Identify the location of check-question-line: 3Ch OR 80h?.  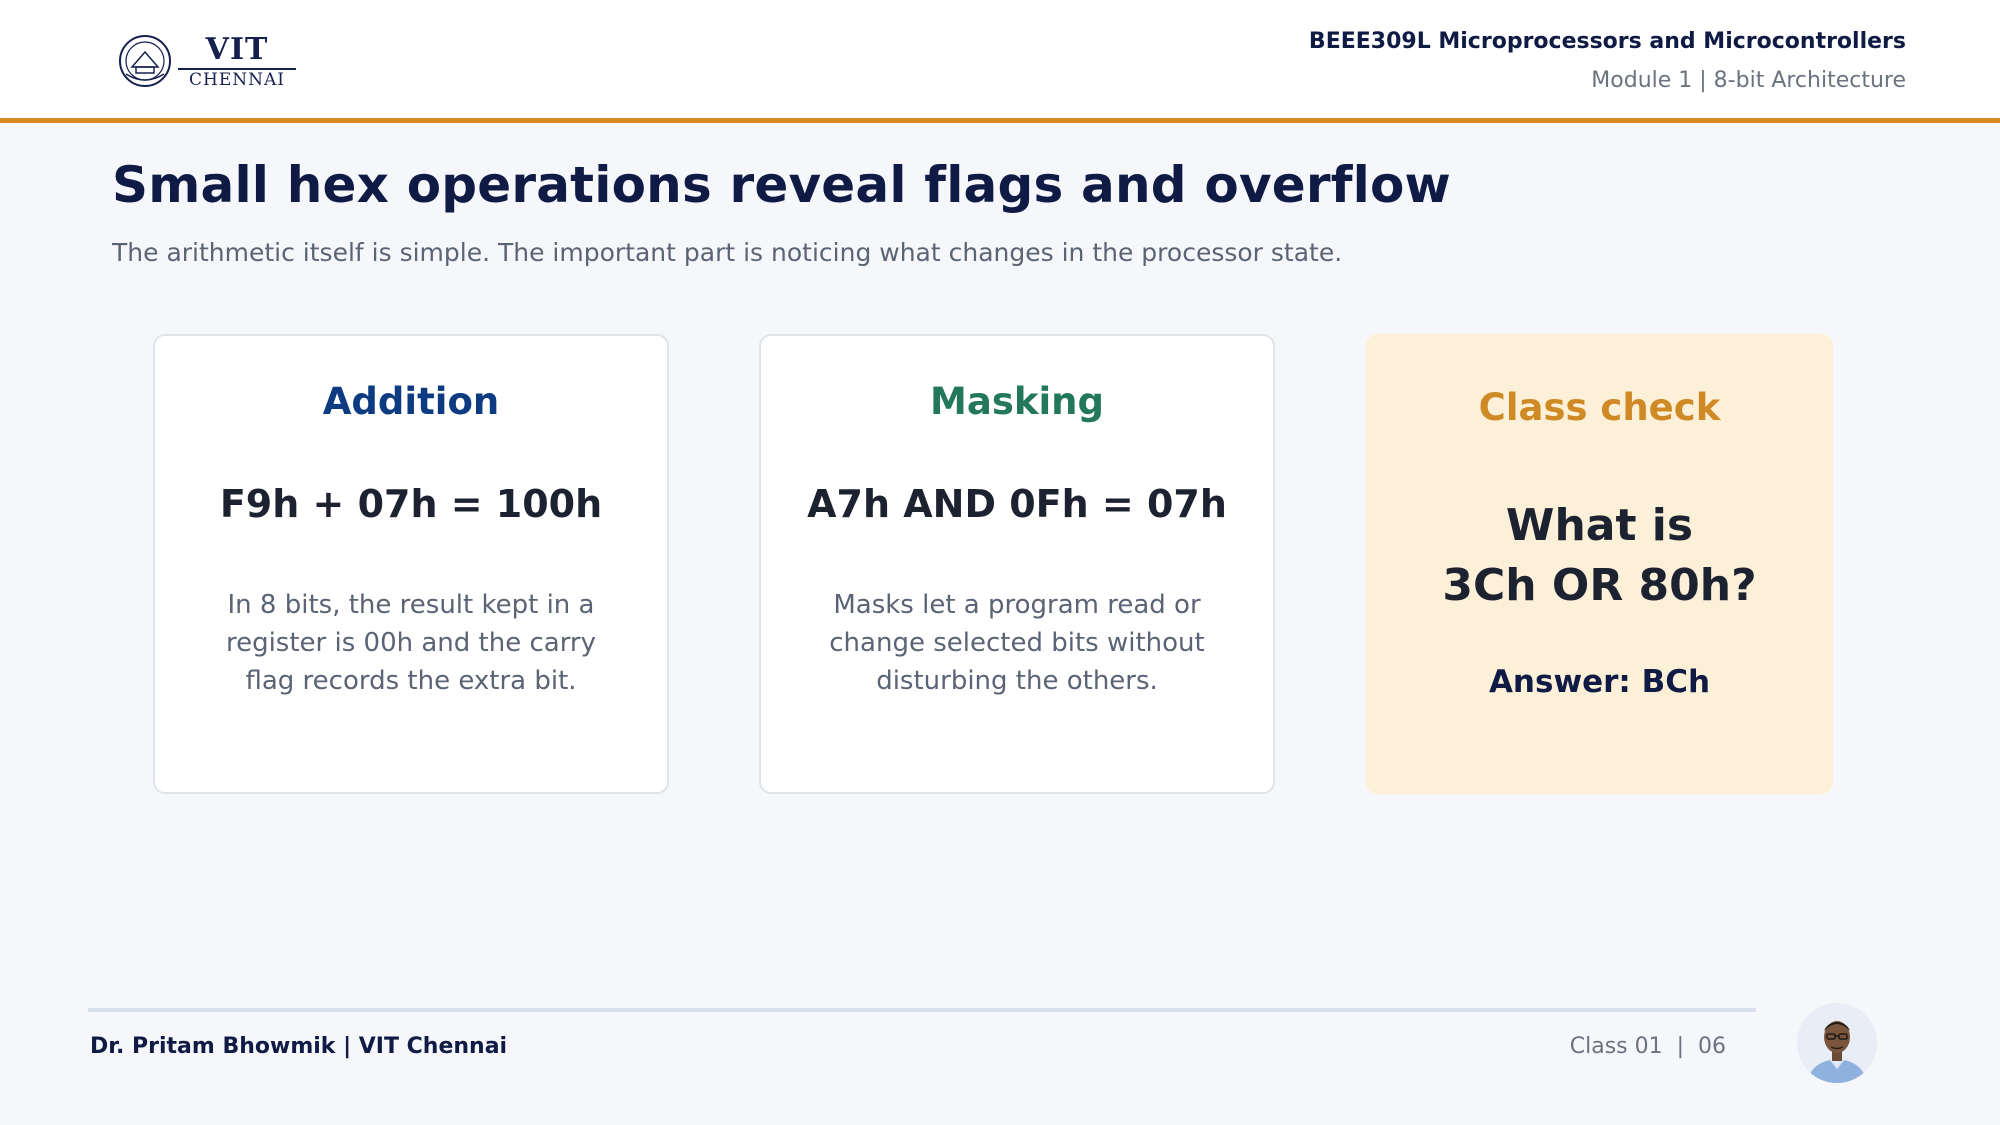
(1599, 585).